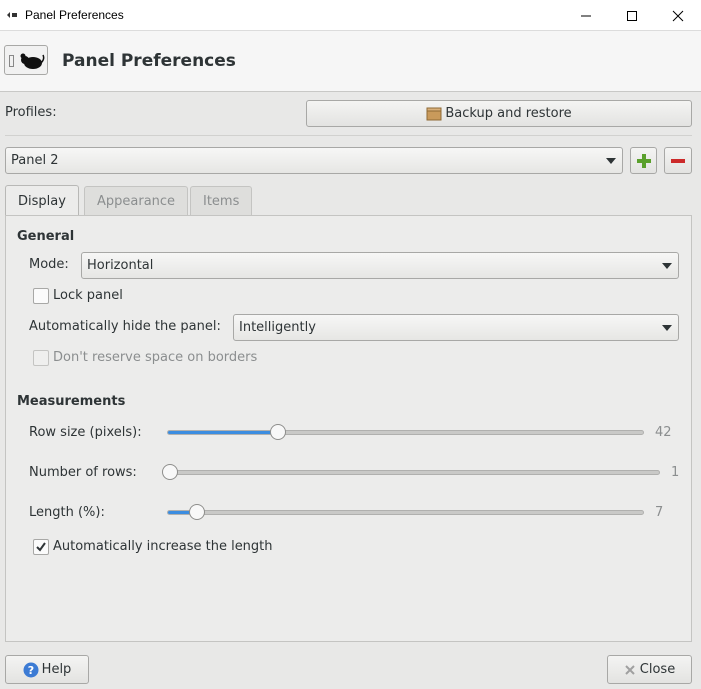 This screenshot has height=689, width=701. I want to click on backup-restore-button: Backup and restore, so click(499, 113).